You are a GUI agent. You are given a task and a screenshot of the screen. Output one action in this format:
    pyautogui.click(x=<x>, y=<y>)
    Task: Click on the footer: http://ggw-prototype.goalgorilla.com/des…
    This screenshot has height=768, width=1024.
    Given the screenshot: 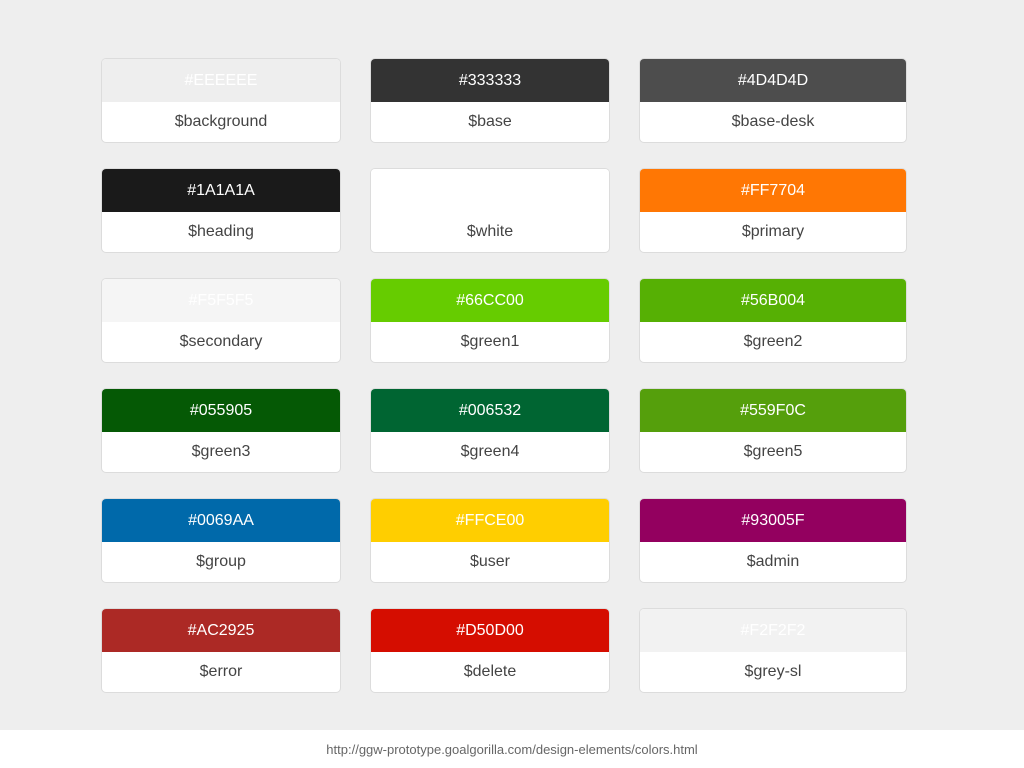 What is the action you would take?
    pyautogui.click(x=512, y=749)
    